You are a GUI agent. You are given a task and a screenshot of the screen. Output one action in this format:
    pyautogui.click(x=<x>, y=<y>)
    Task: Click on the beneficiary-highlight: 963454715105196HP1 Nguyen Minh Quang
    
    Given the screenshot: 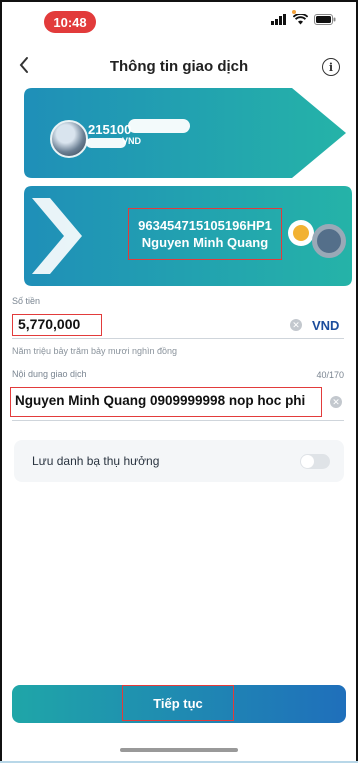 What is the action you would take?
    pyautogui.click(x=205, y=234)
    